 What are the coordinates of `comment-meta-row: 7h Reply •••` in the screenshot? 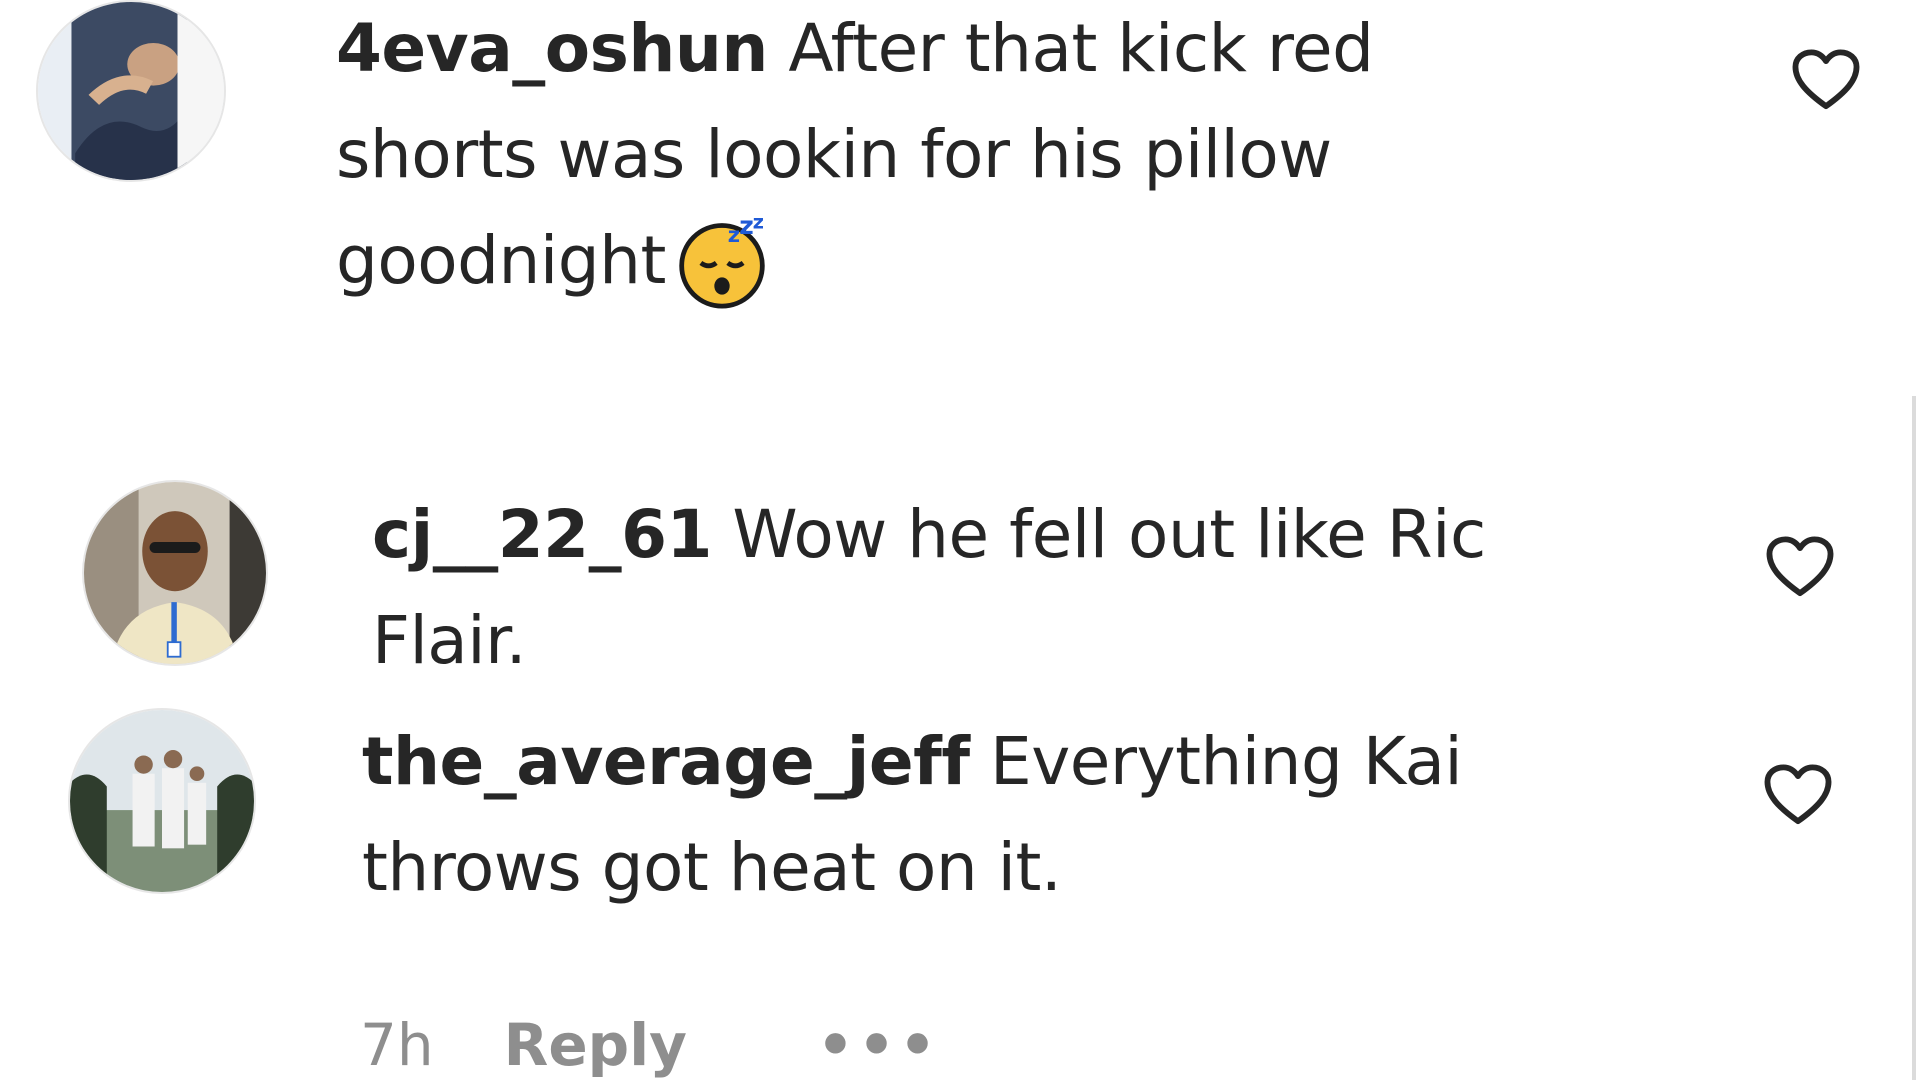 It's located at (650, 1045).